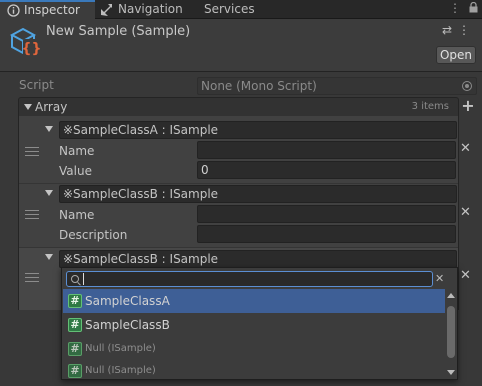  I want to click on scroll-up-icon, so click(451, 295).